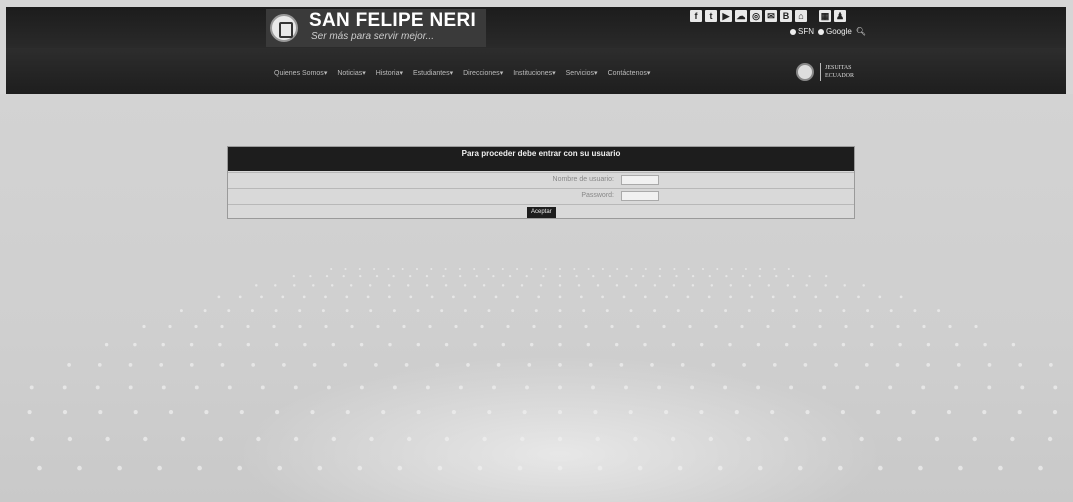 The image size is (1073, 502). Describe the element at coordinates (534, 73) in the screenshot. I see `nav-item-instituciones: Instituciones▾` at that location.